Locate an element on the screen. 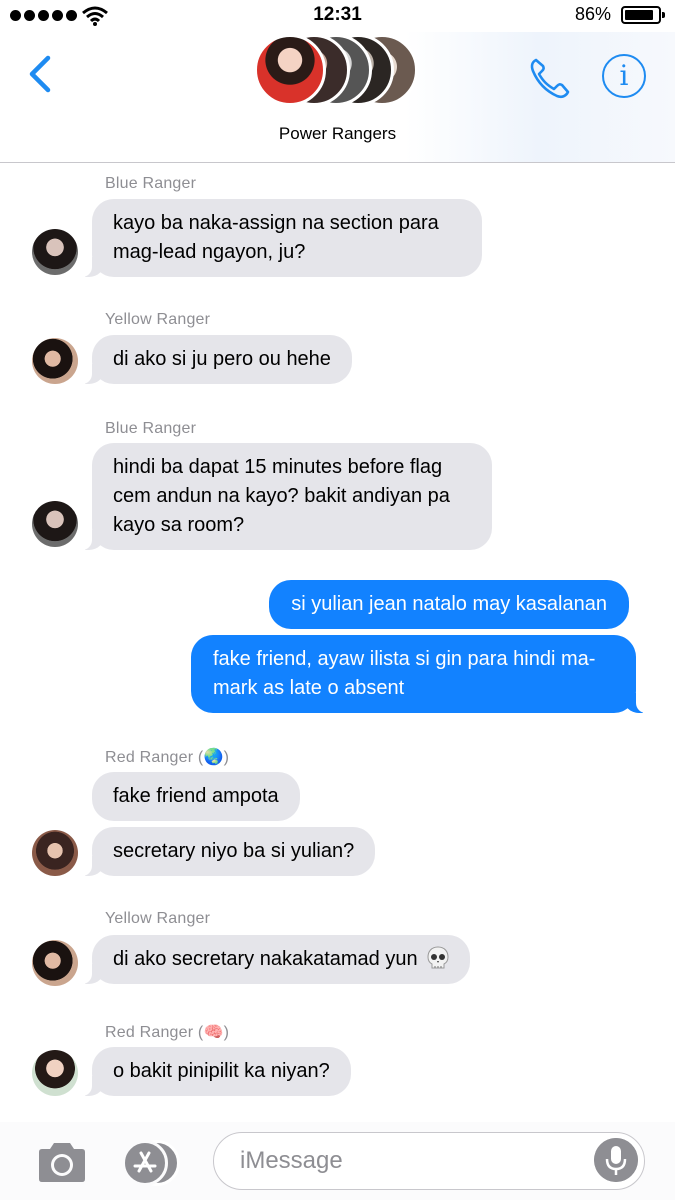 The image size is (675, 1200). status-time: 12:31 is located at coordinates (337, 14).